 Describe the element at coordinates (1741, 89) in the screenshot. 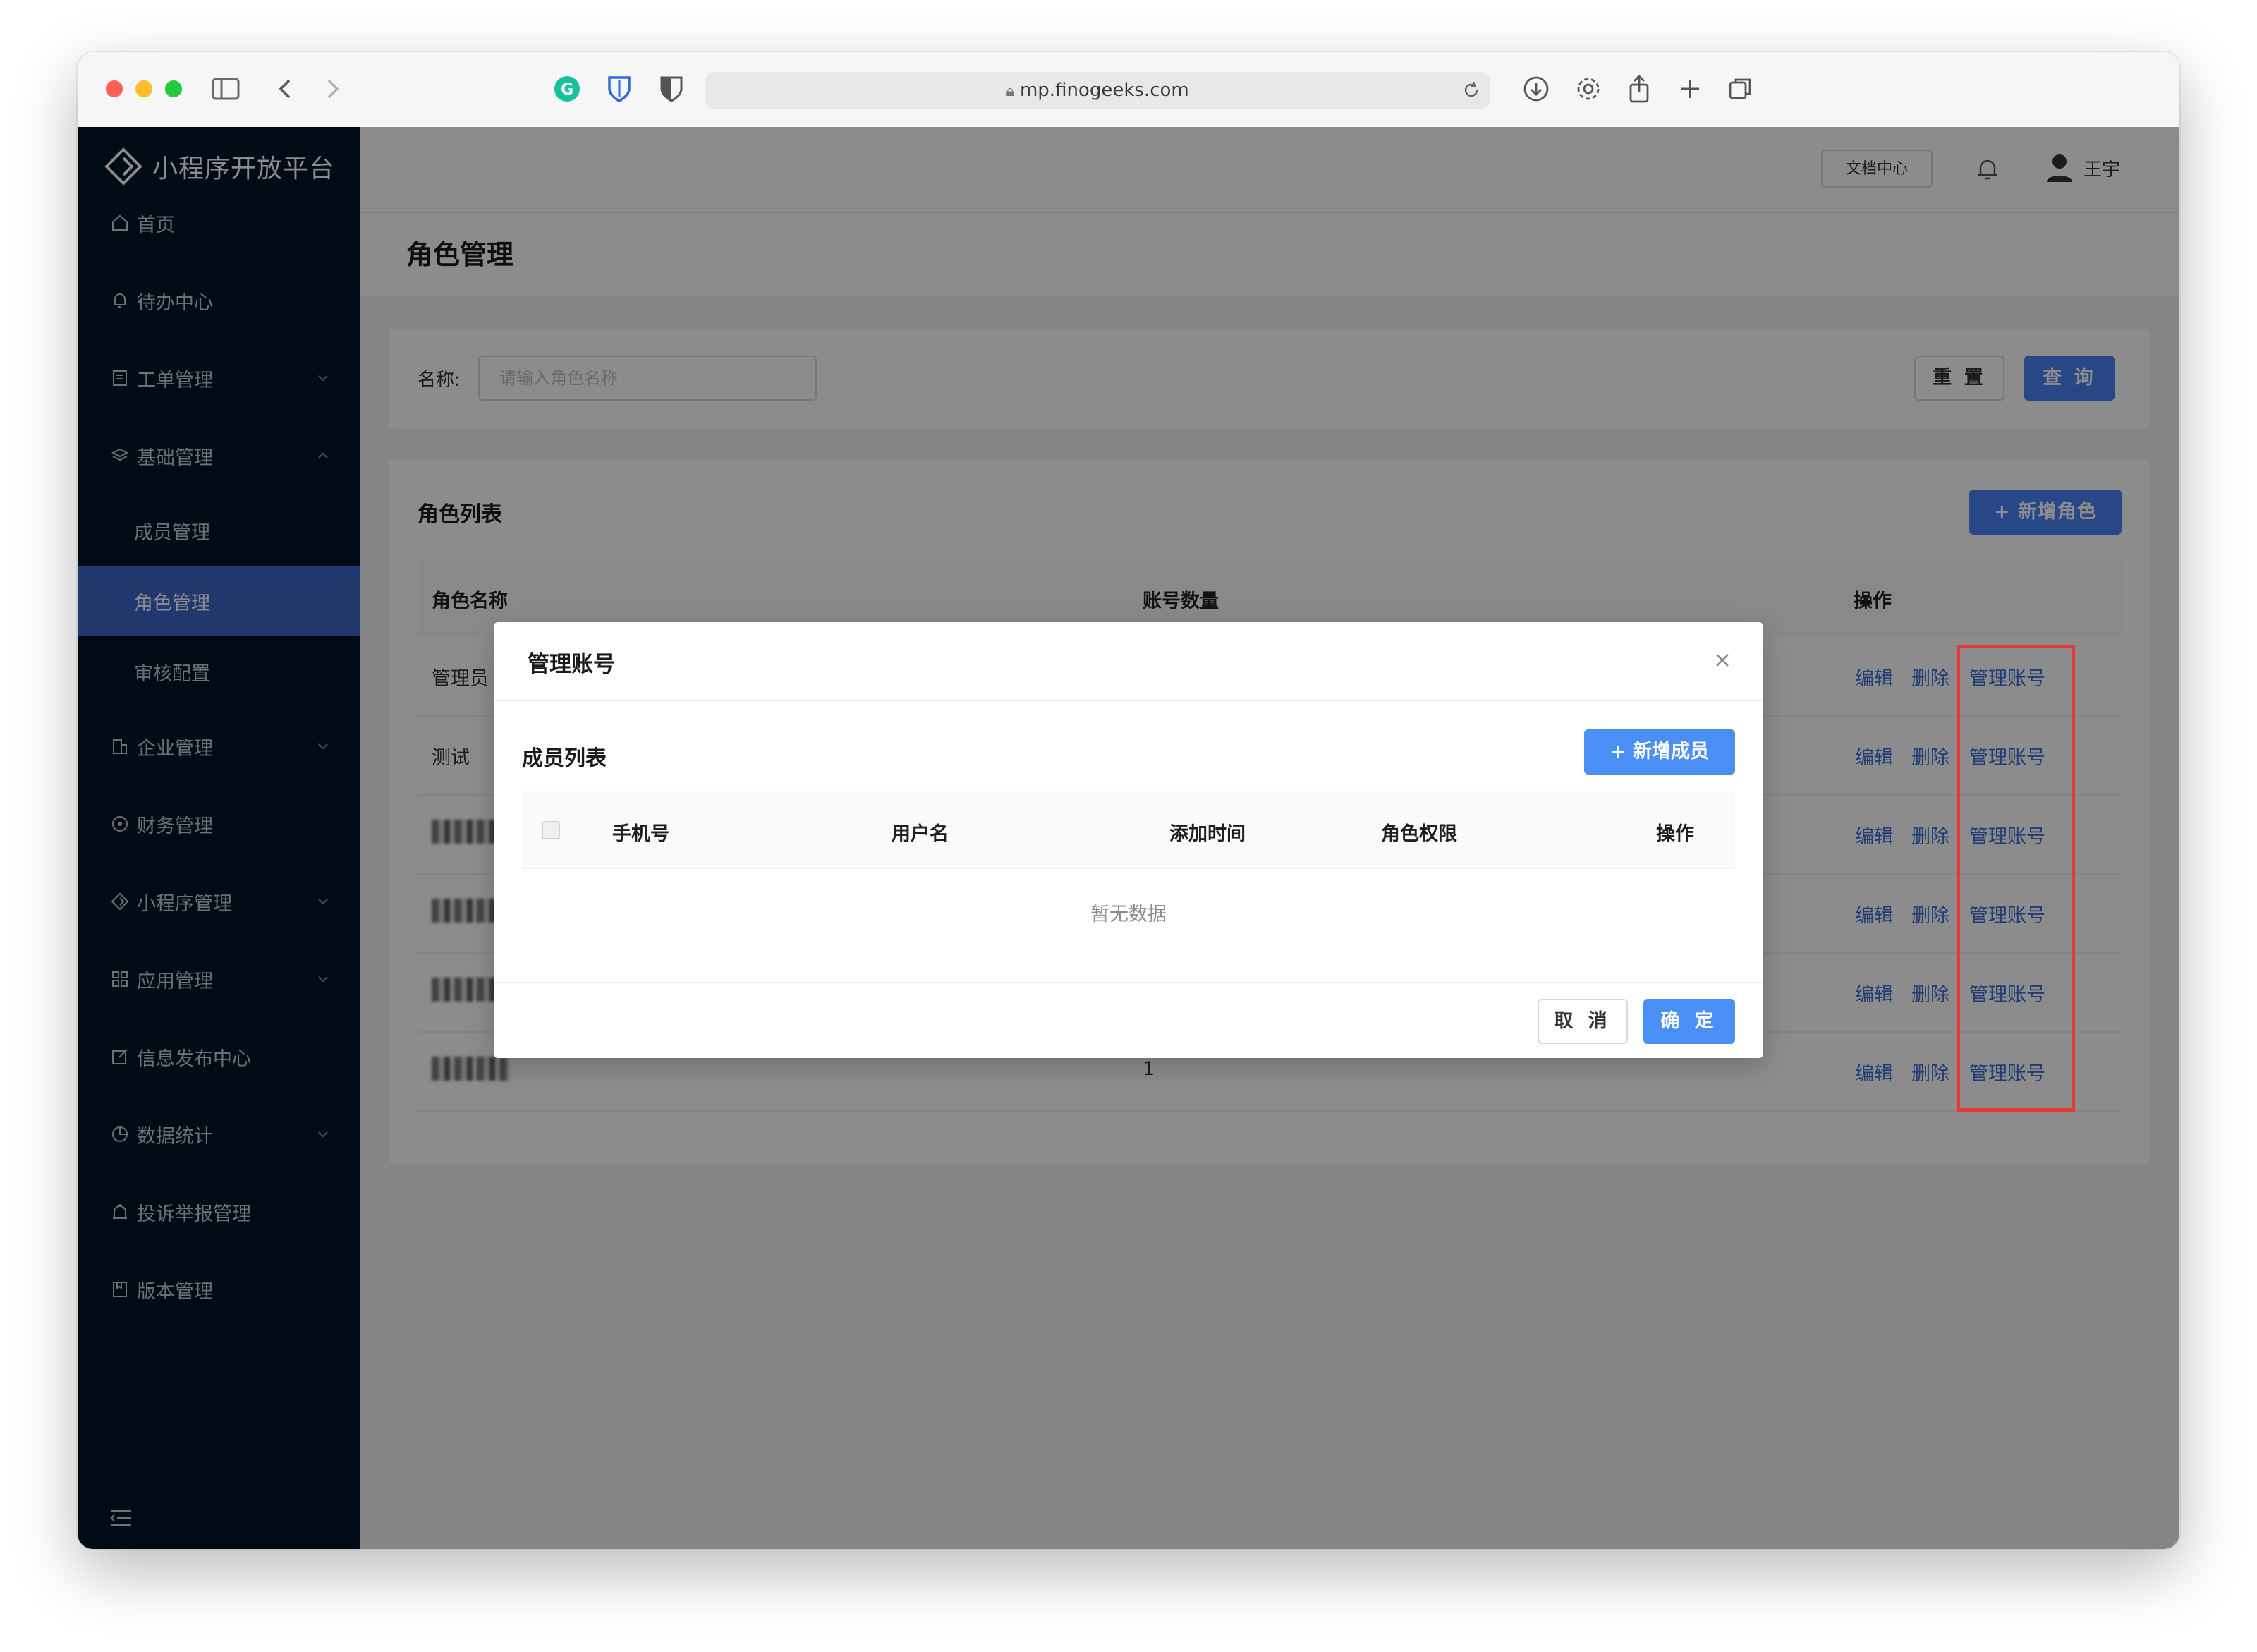

I see `tab-overview-icon` at that location.